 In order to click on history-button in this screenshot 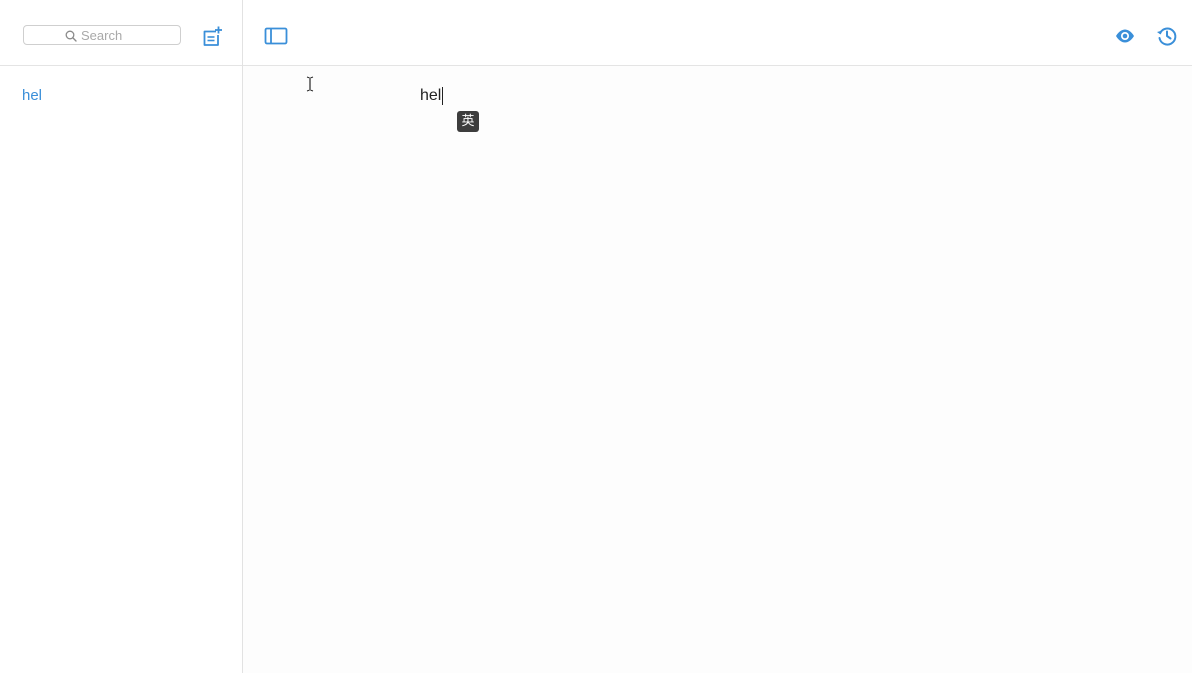, I will do `click(1167, 36)`.